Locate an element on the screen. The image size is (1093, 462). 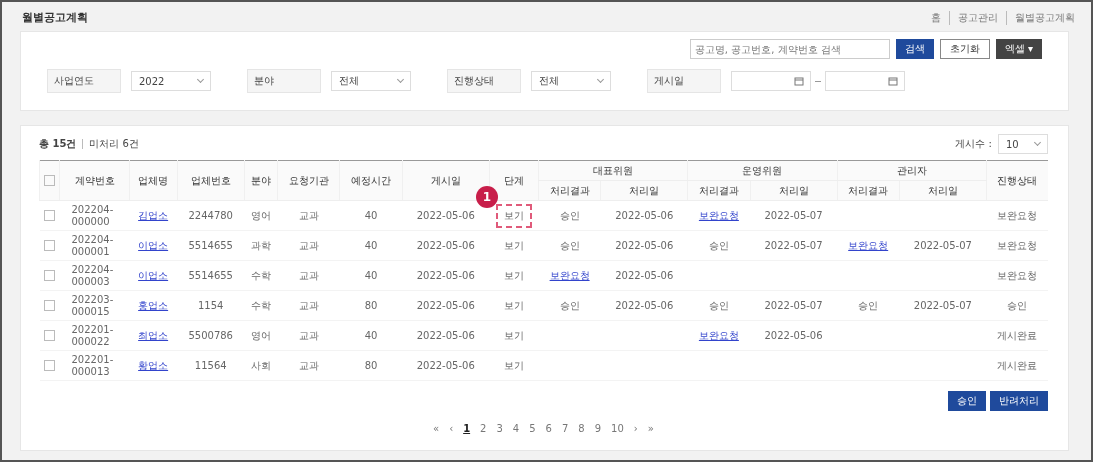
breadcrumb-item: 홈 is located at coordinates (936, 17).